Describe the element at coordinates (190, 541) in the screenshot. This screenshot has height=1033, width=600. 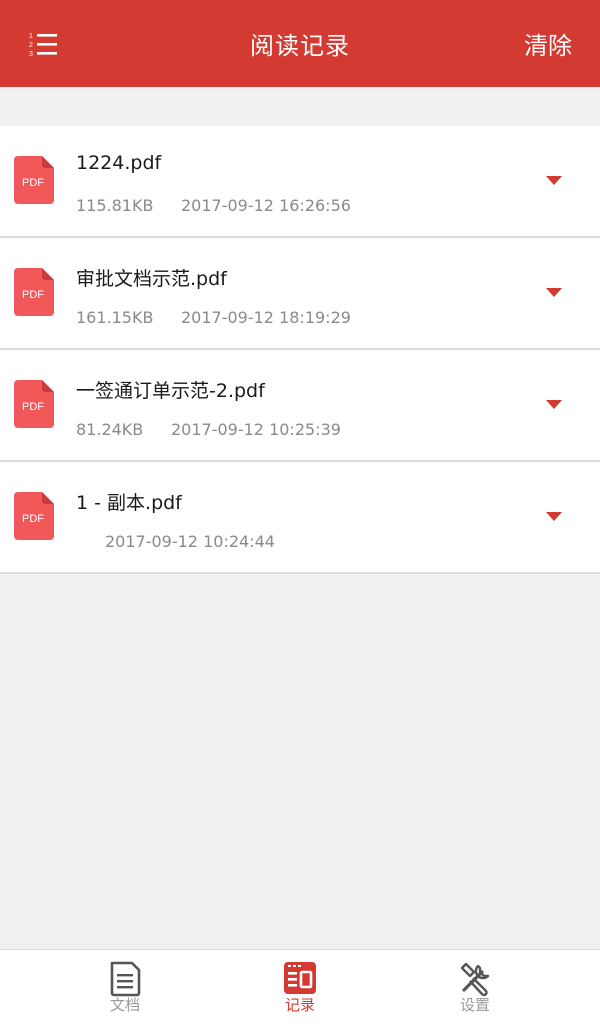
I see `file-time: 2017-09-12 10:24:44` at that location.